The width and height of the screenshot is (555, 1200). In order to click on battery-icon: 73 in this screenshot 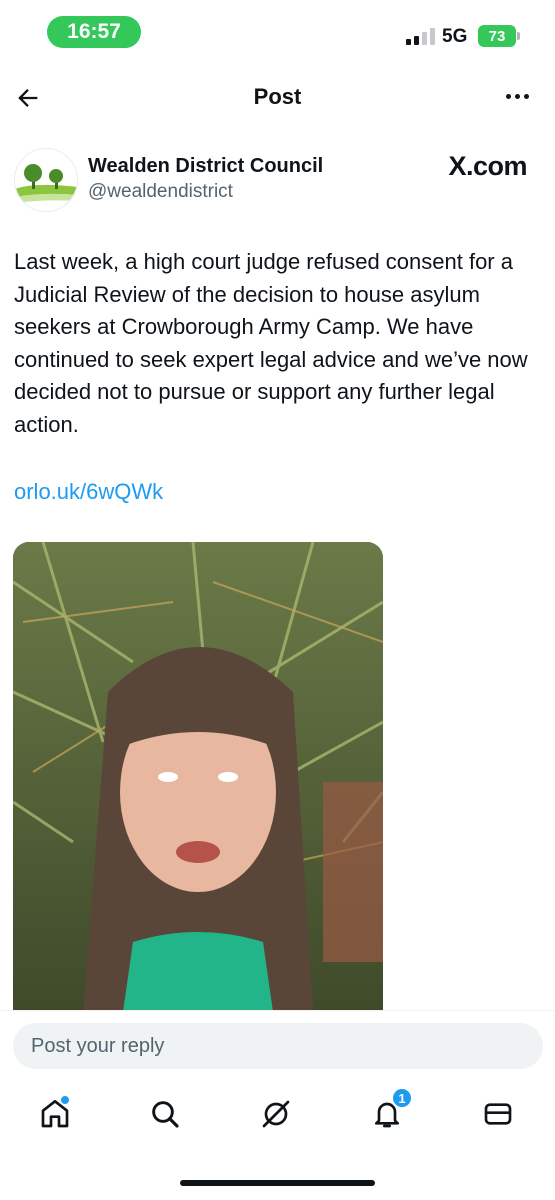, I will do `click(497, 36)`.